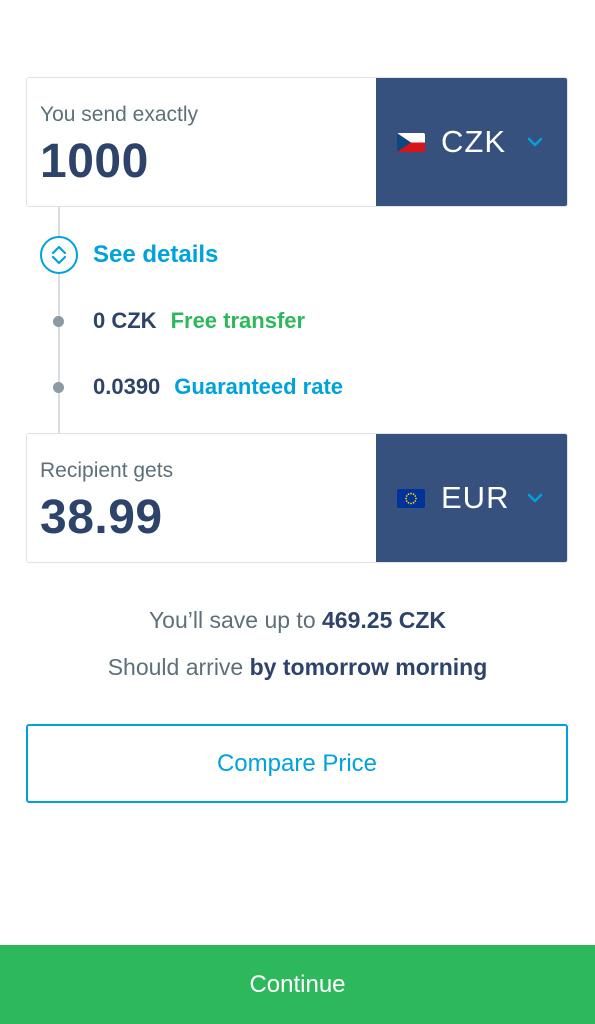  I want to click on receive-amount-field: Recipient gets 38.99, so click(201, 498).